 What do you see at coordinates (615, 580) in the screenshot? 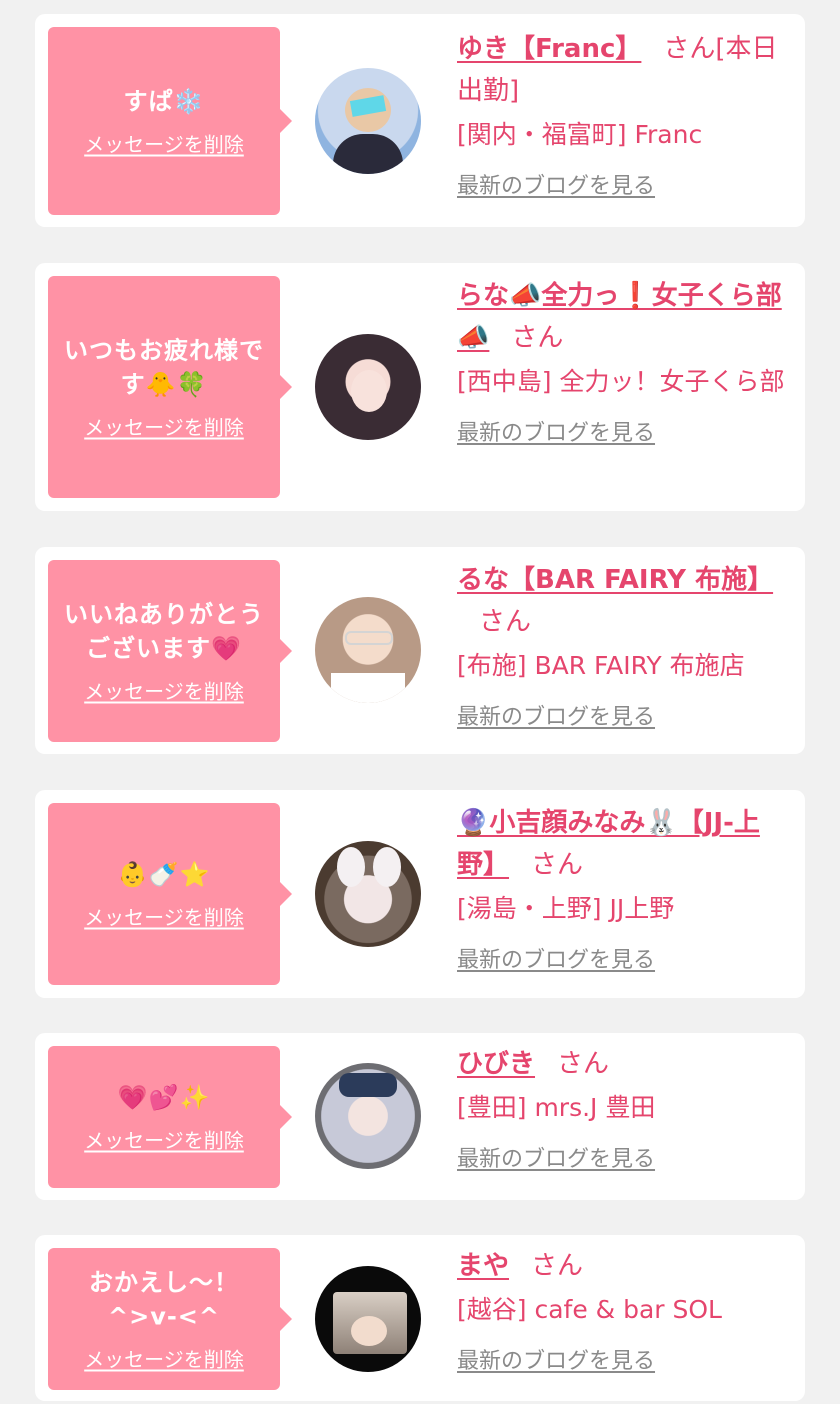
I see `member-name-link: るな【BAR FAIRY 布施】` at bounding box center [615, 580].